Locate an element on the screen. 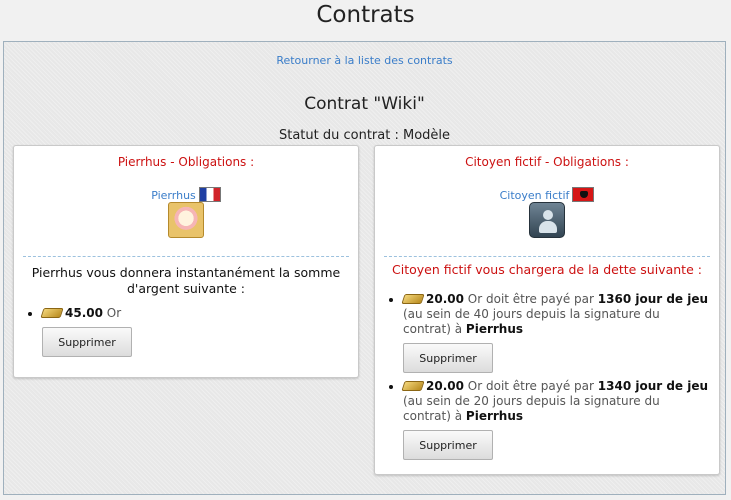  left-party-line: Pierrhus is located at coordinates (186, 193).